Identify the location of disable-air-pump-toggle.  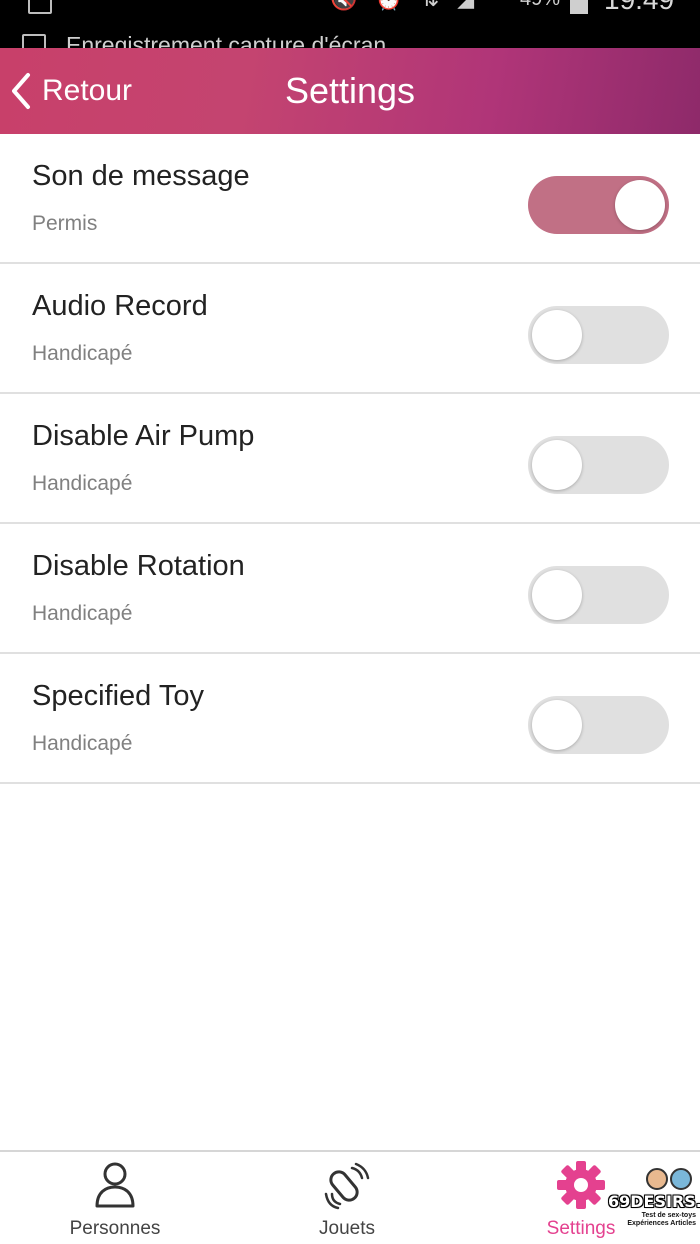
(598, 465).